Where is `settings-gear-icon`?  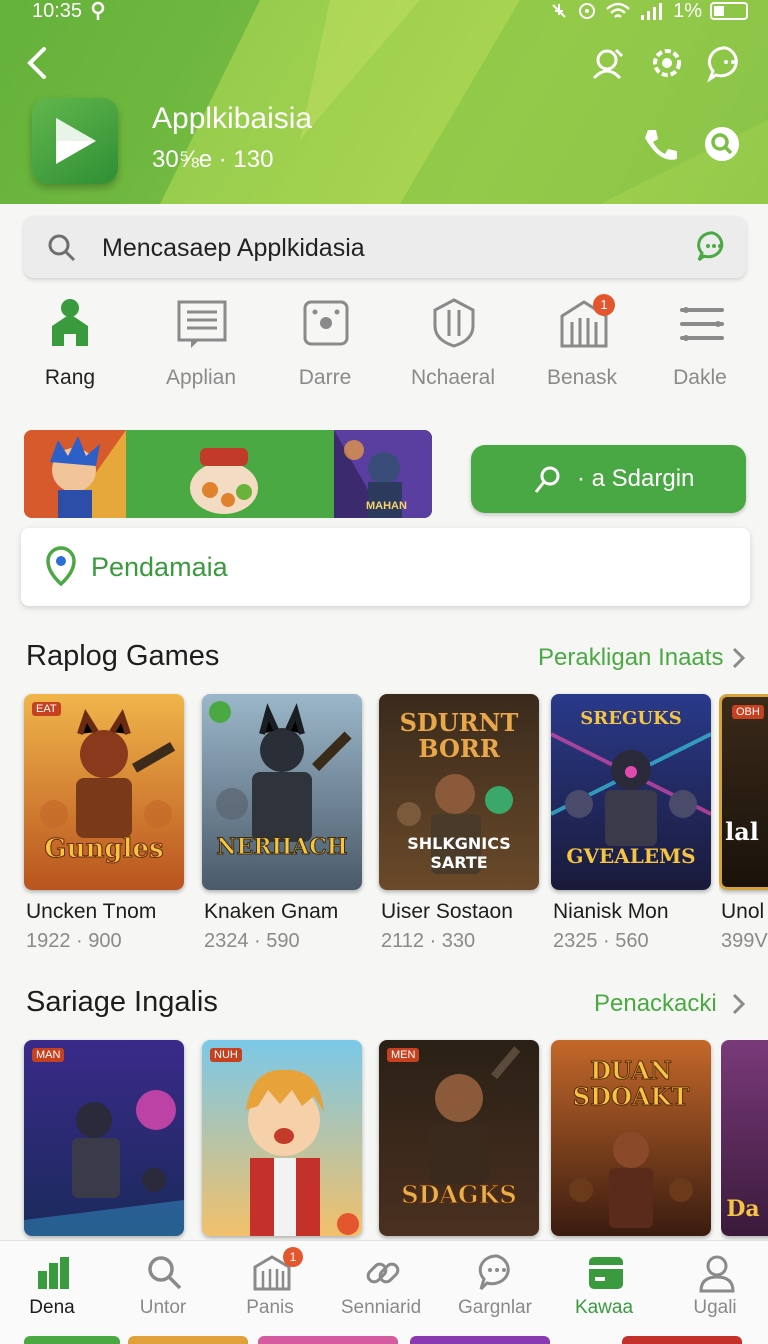
settings-gear-icon is located at coordinates (667, 63).